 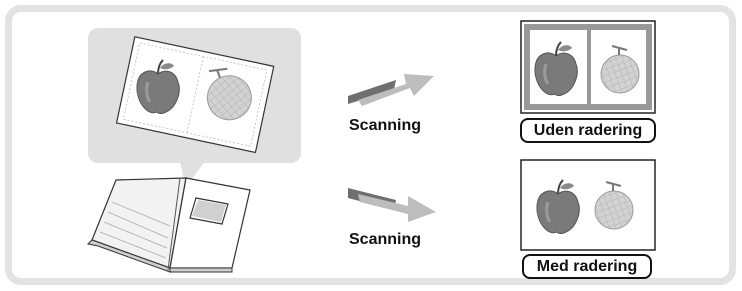 What do you see at coordinates (588, 67) in the screenshot?
I see `result-top-image` at bounding box center [588, 67].